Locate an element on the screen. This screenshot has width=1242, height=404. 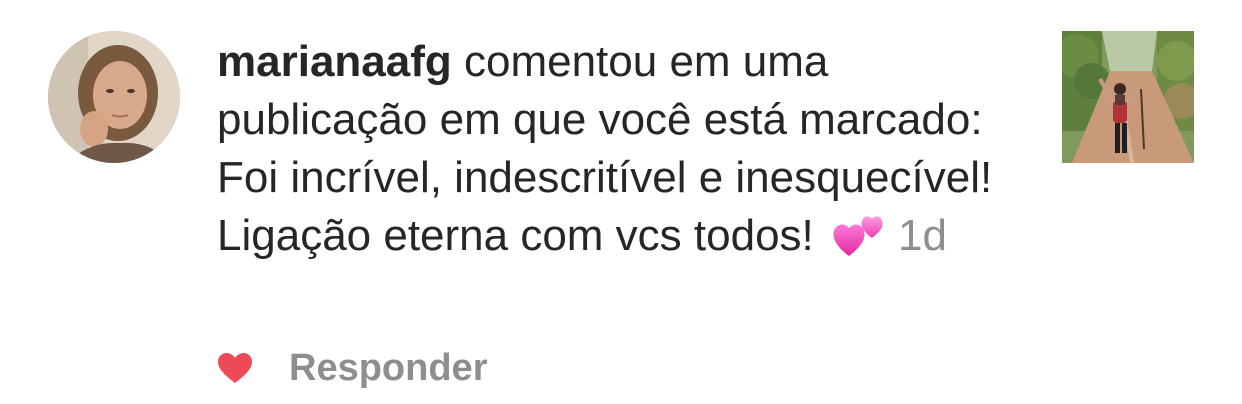
comment-actions: Responder is located at coordinates (352, 368).